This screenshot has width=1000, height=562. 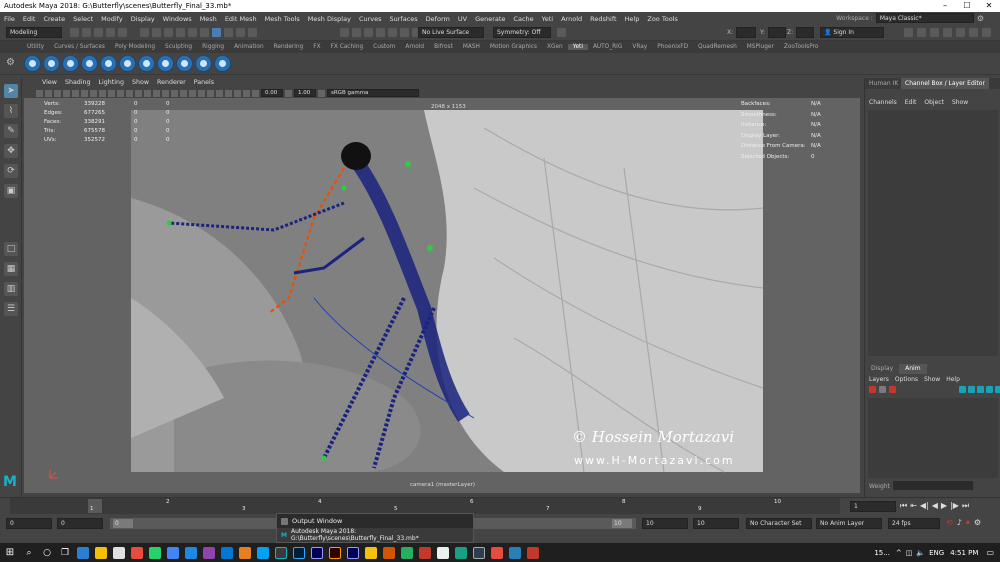 What do you see at coordinates (249, 47) in the screenshot?
I see `shelf-tab-animation: Animation` at bounding box center [249, 47].